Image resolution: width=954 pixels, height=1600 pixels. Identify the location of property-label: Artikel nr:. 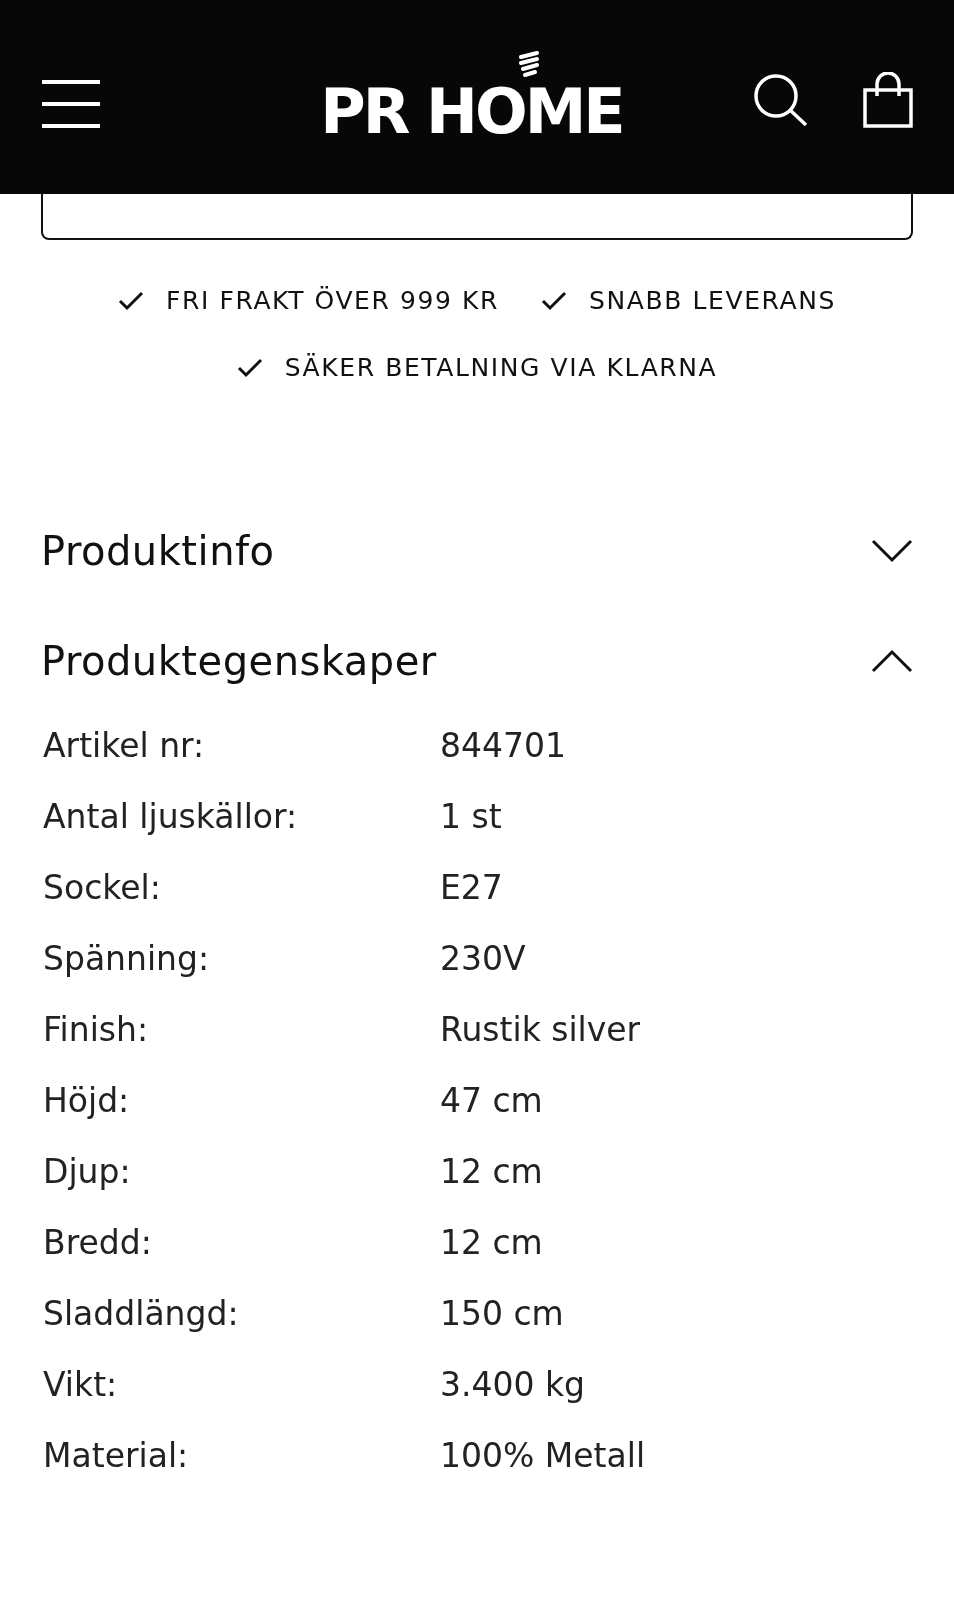
(124, 745).